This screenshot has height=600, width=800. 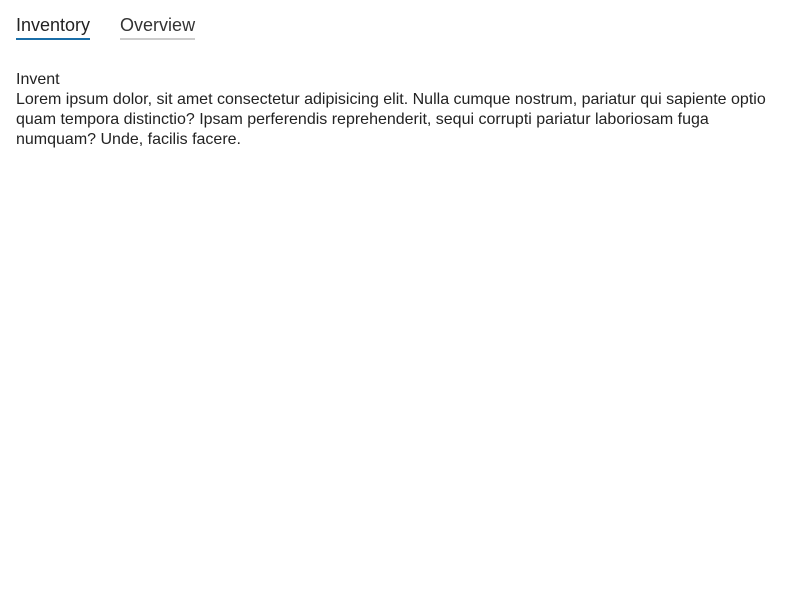 I want to click on tab-overview: Overview, so click(x=158, y=26).